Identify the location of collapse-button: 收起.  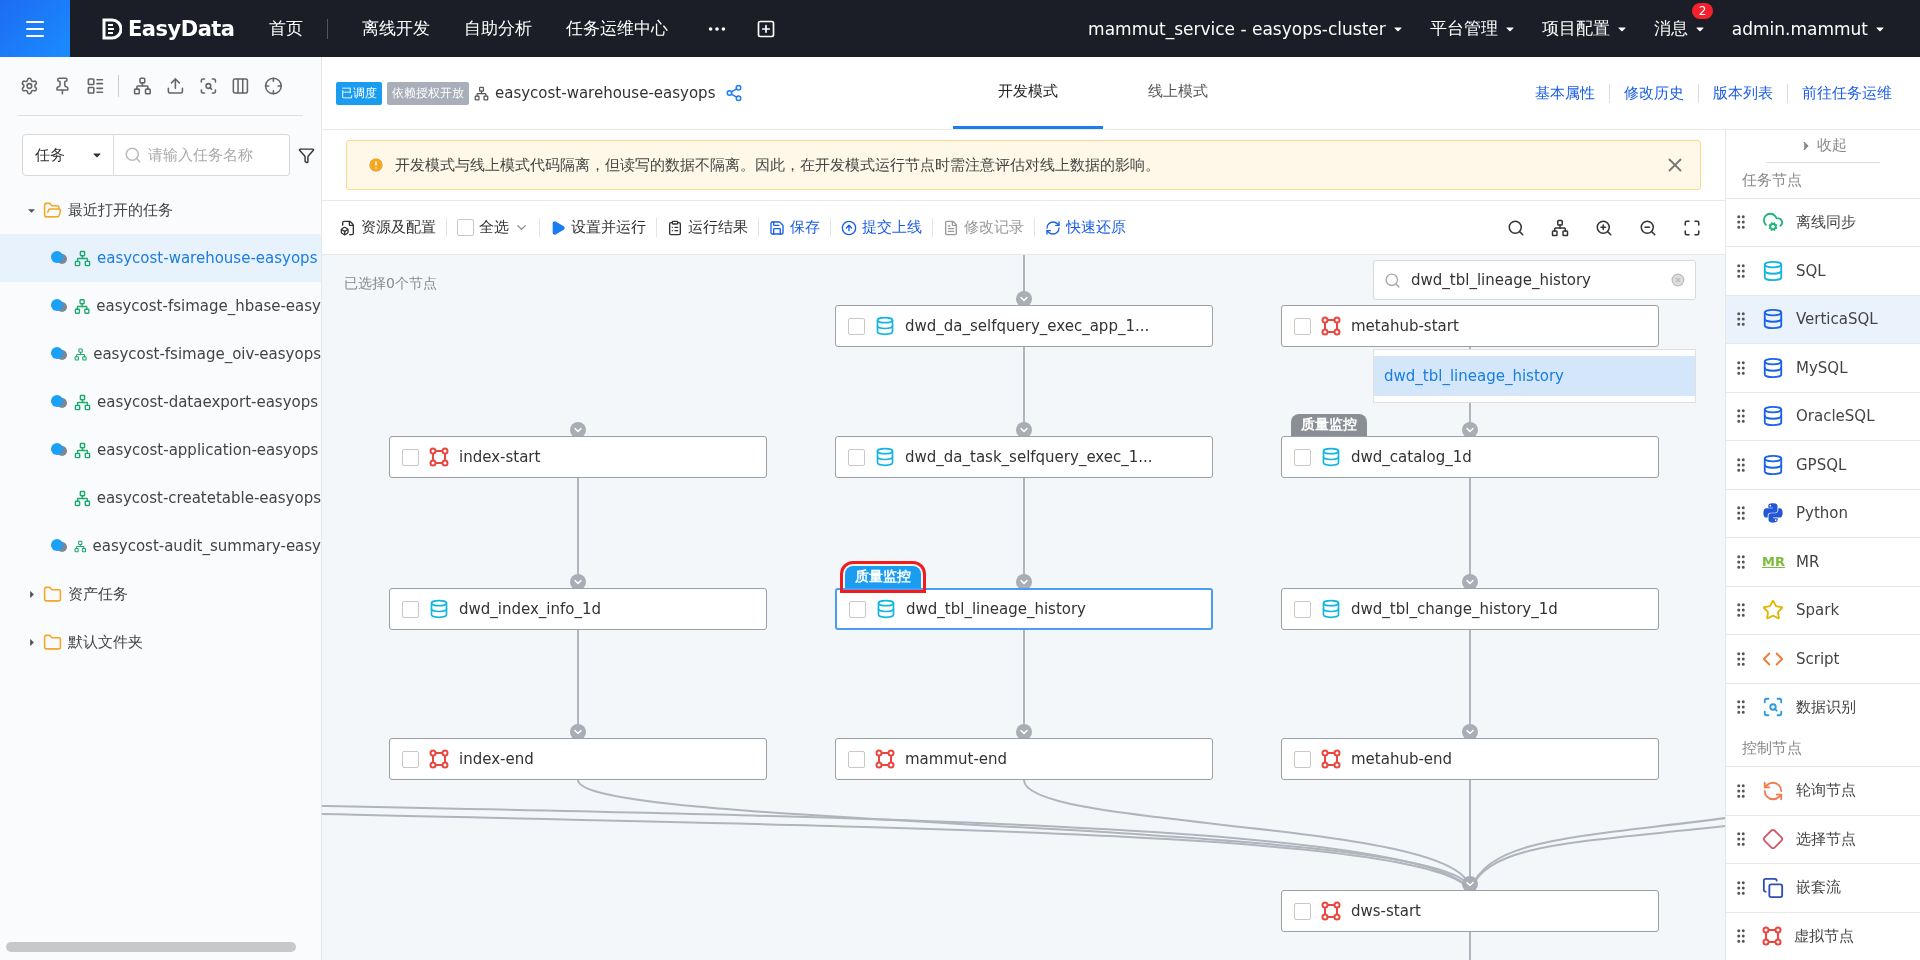
(1823, 146).